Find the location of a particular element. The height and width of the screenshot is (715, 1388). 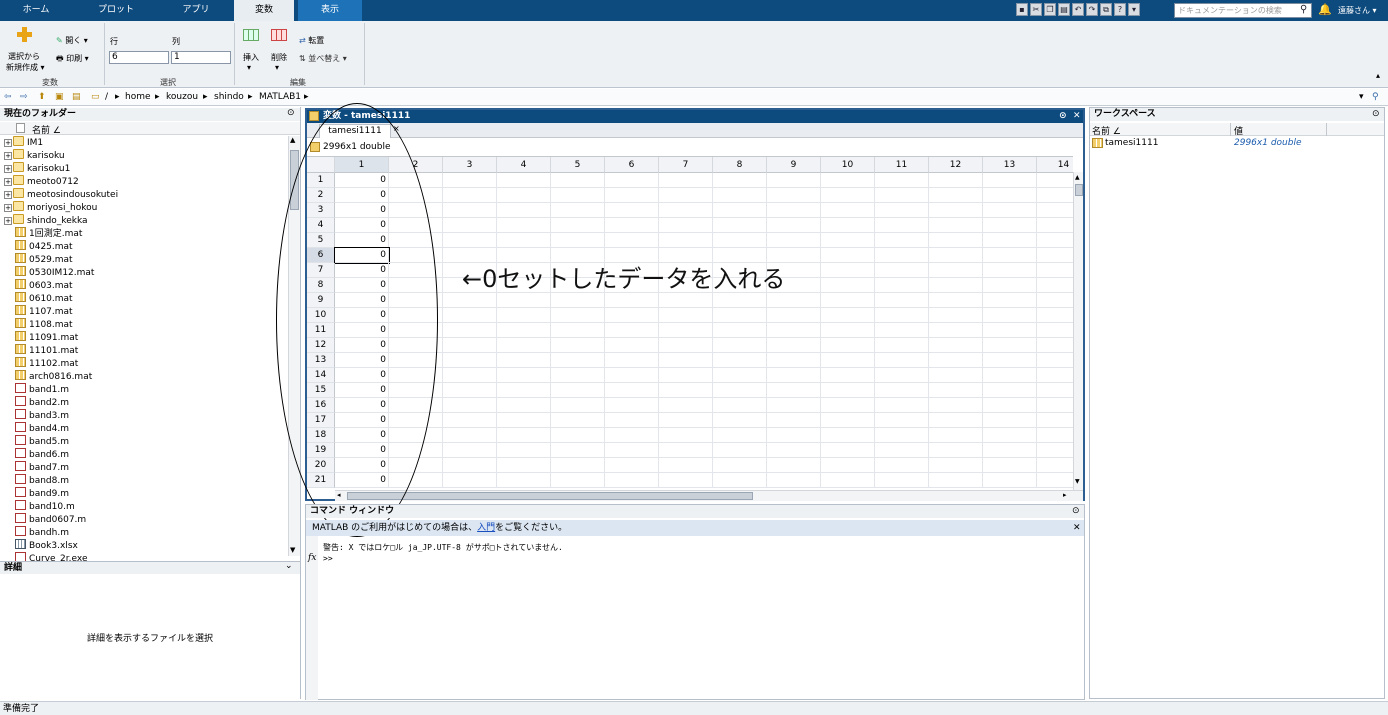

list-item: band6.m is located at coordinates (42, 454).